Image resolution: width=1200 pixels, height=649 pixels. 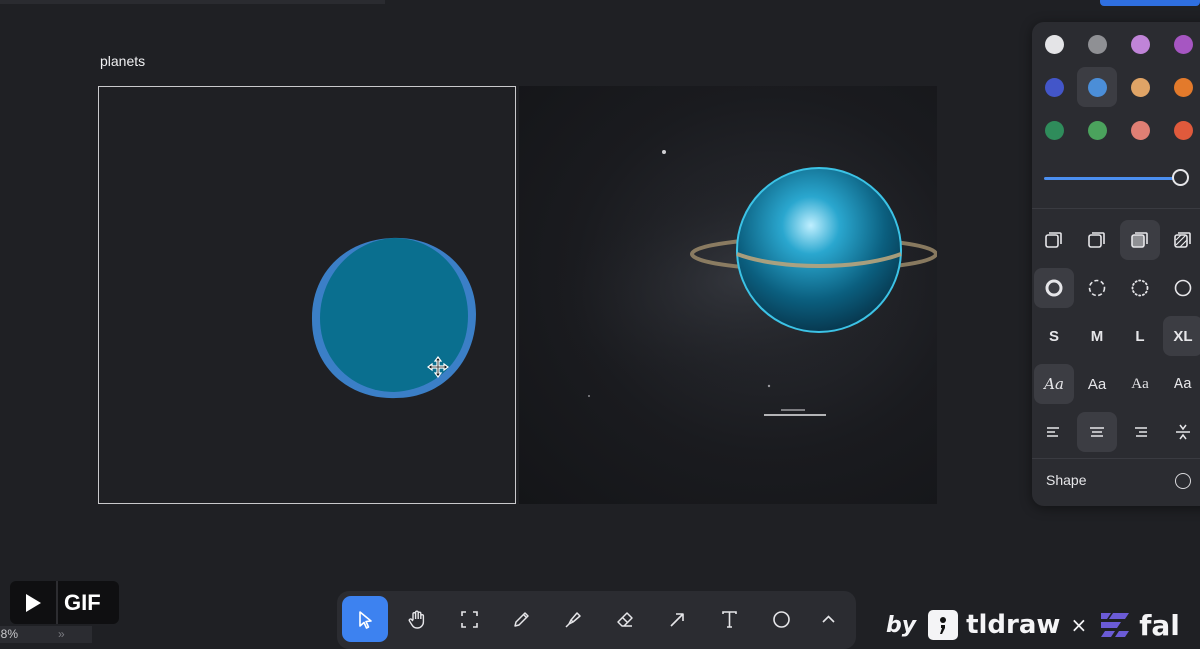 What do you see at coordinates (57, 602) in the screenshot?
I see `badge-separator` at bounding box center [57, 602].